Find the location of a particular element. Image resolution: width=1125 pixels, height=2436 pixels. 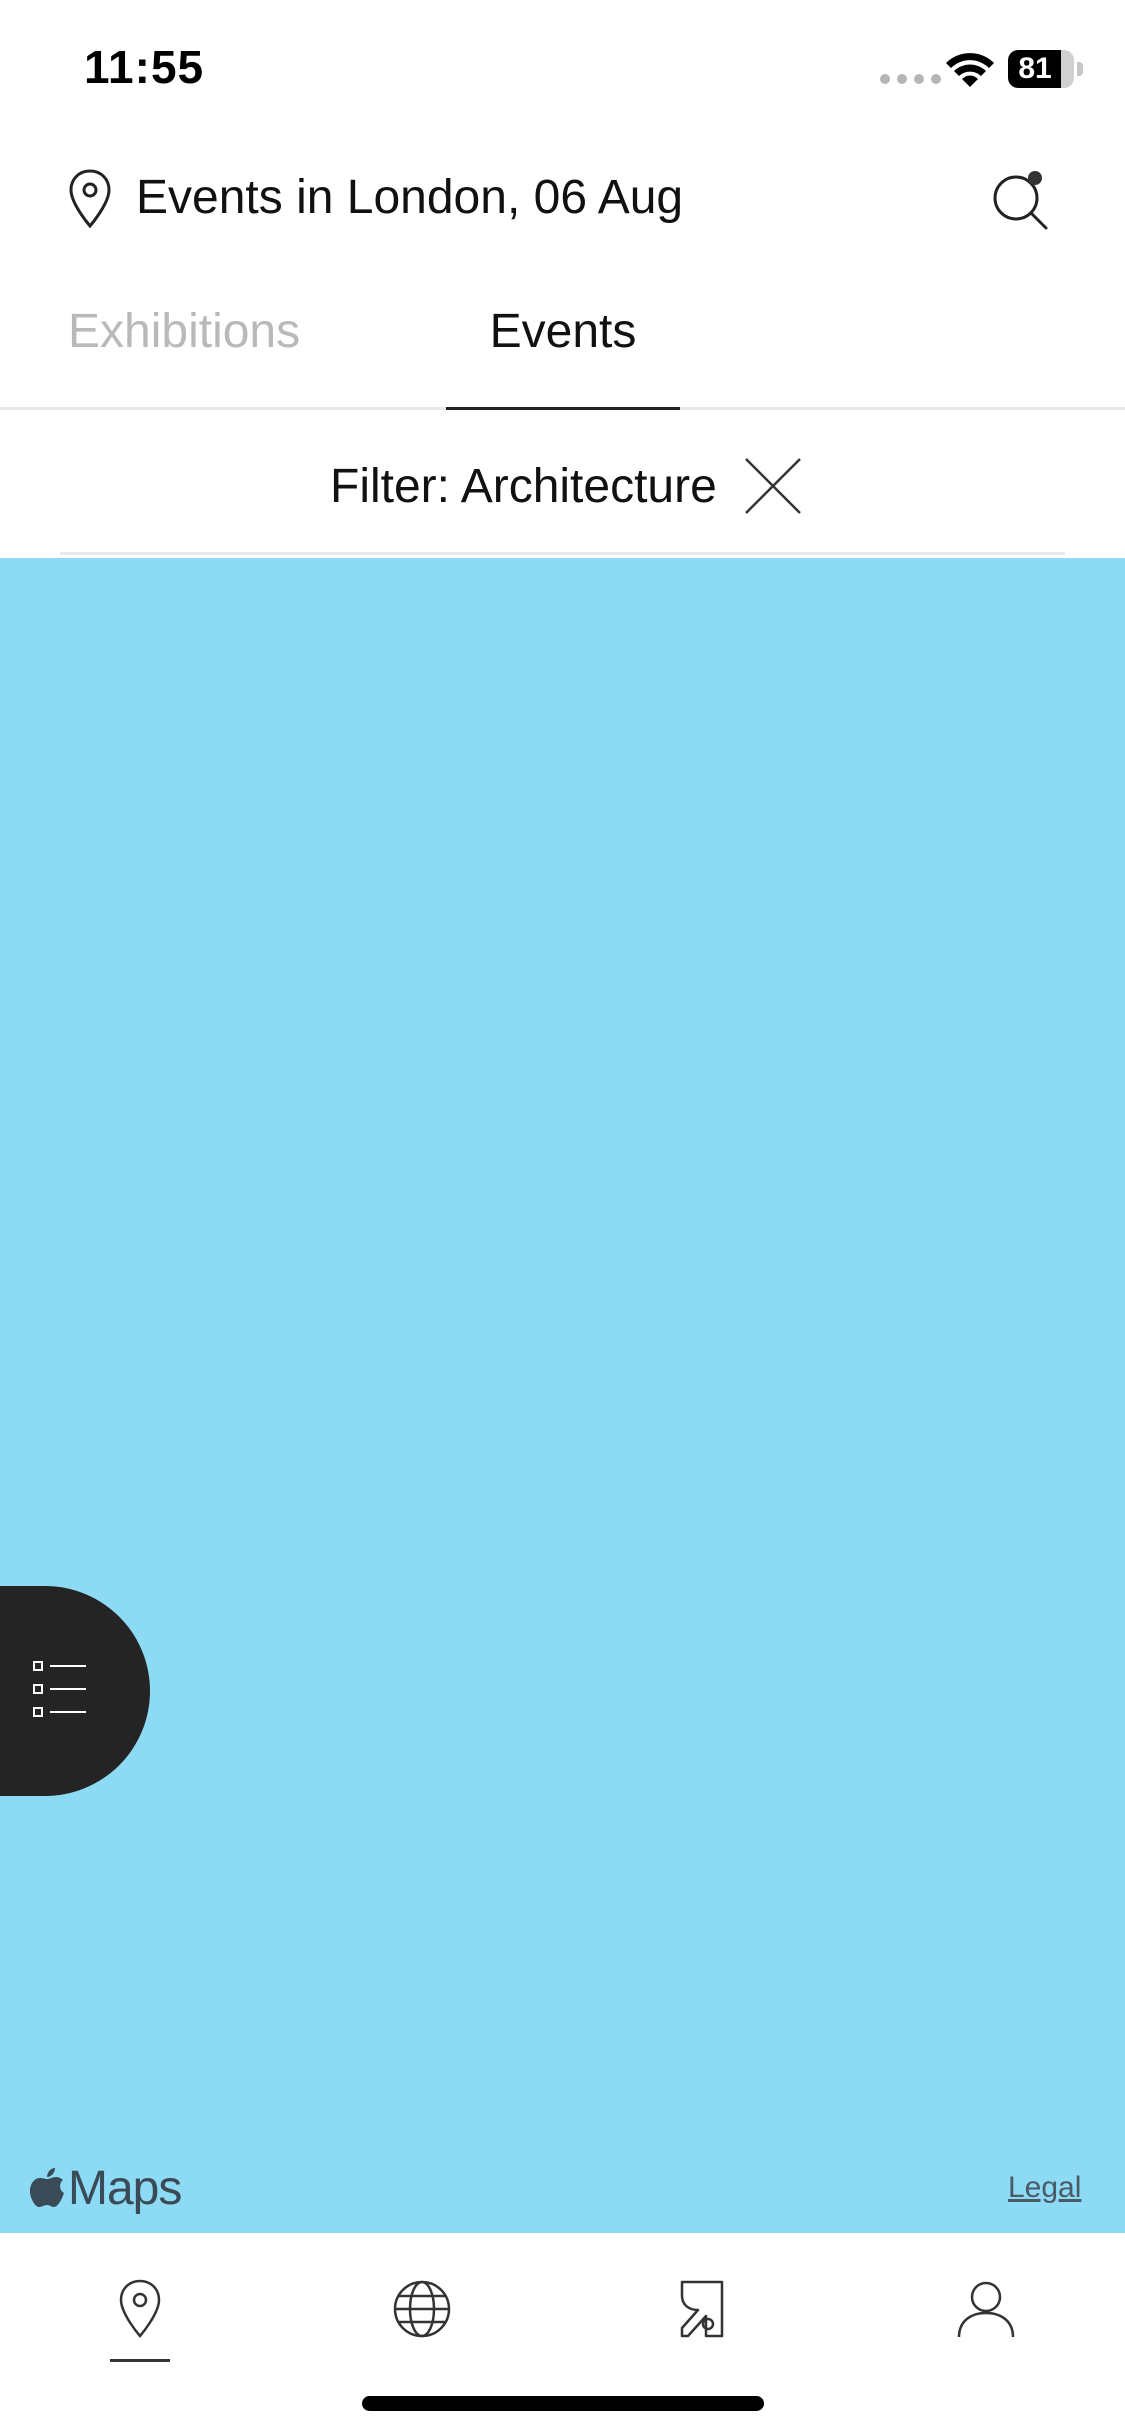

battery-indicator: 81 is located at coordinates (1045, 69).